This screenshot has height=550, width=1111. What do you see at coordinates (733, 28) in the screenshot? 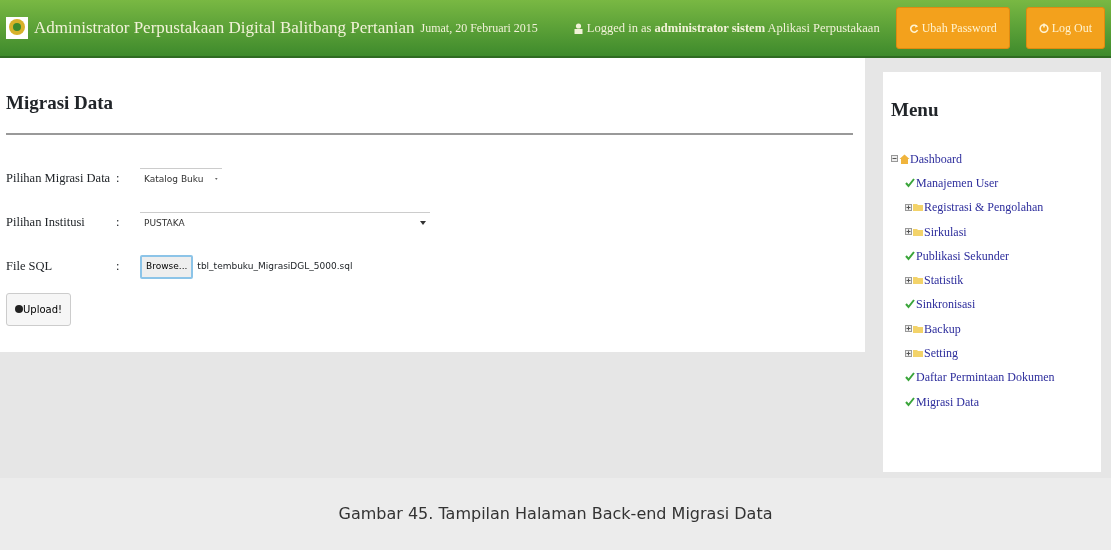
I see `login-text: Logged in as administrator sistem Aplikasi Perpustakaan` at bounding box center [733, 28].